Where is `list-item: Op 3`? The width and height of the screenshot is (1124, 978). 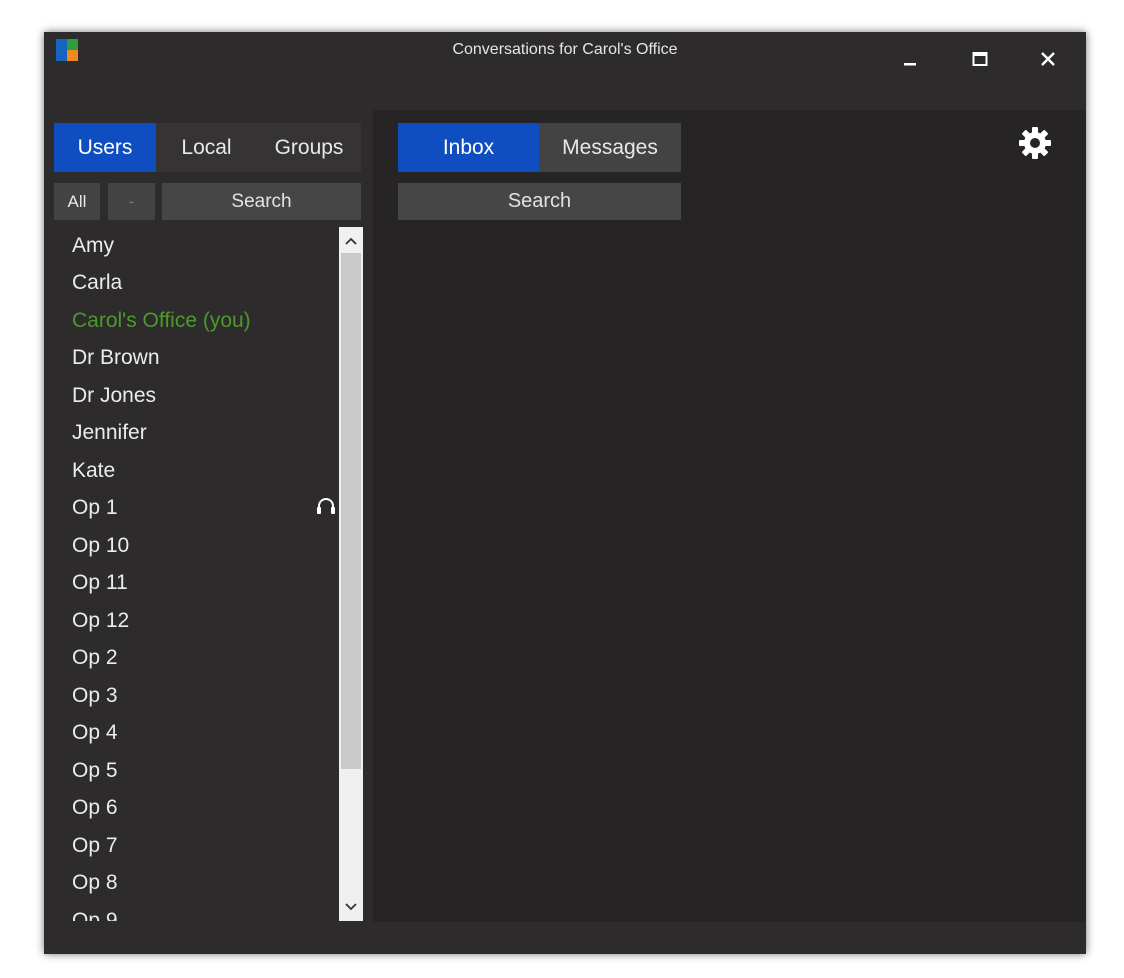
list-item: Op 3 is located at coordinates (95, 695).